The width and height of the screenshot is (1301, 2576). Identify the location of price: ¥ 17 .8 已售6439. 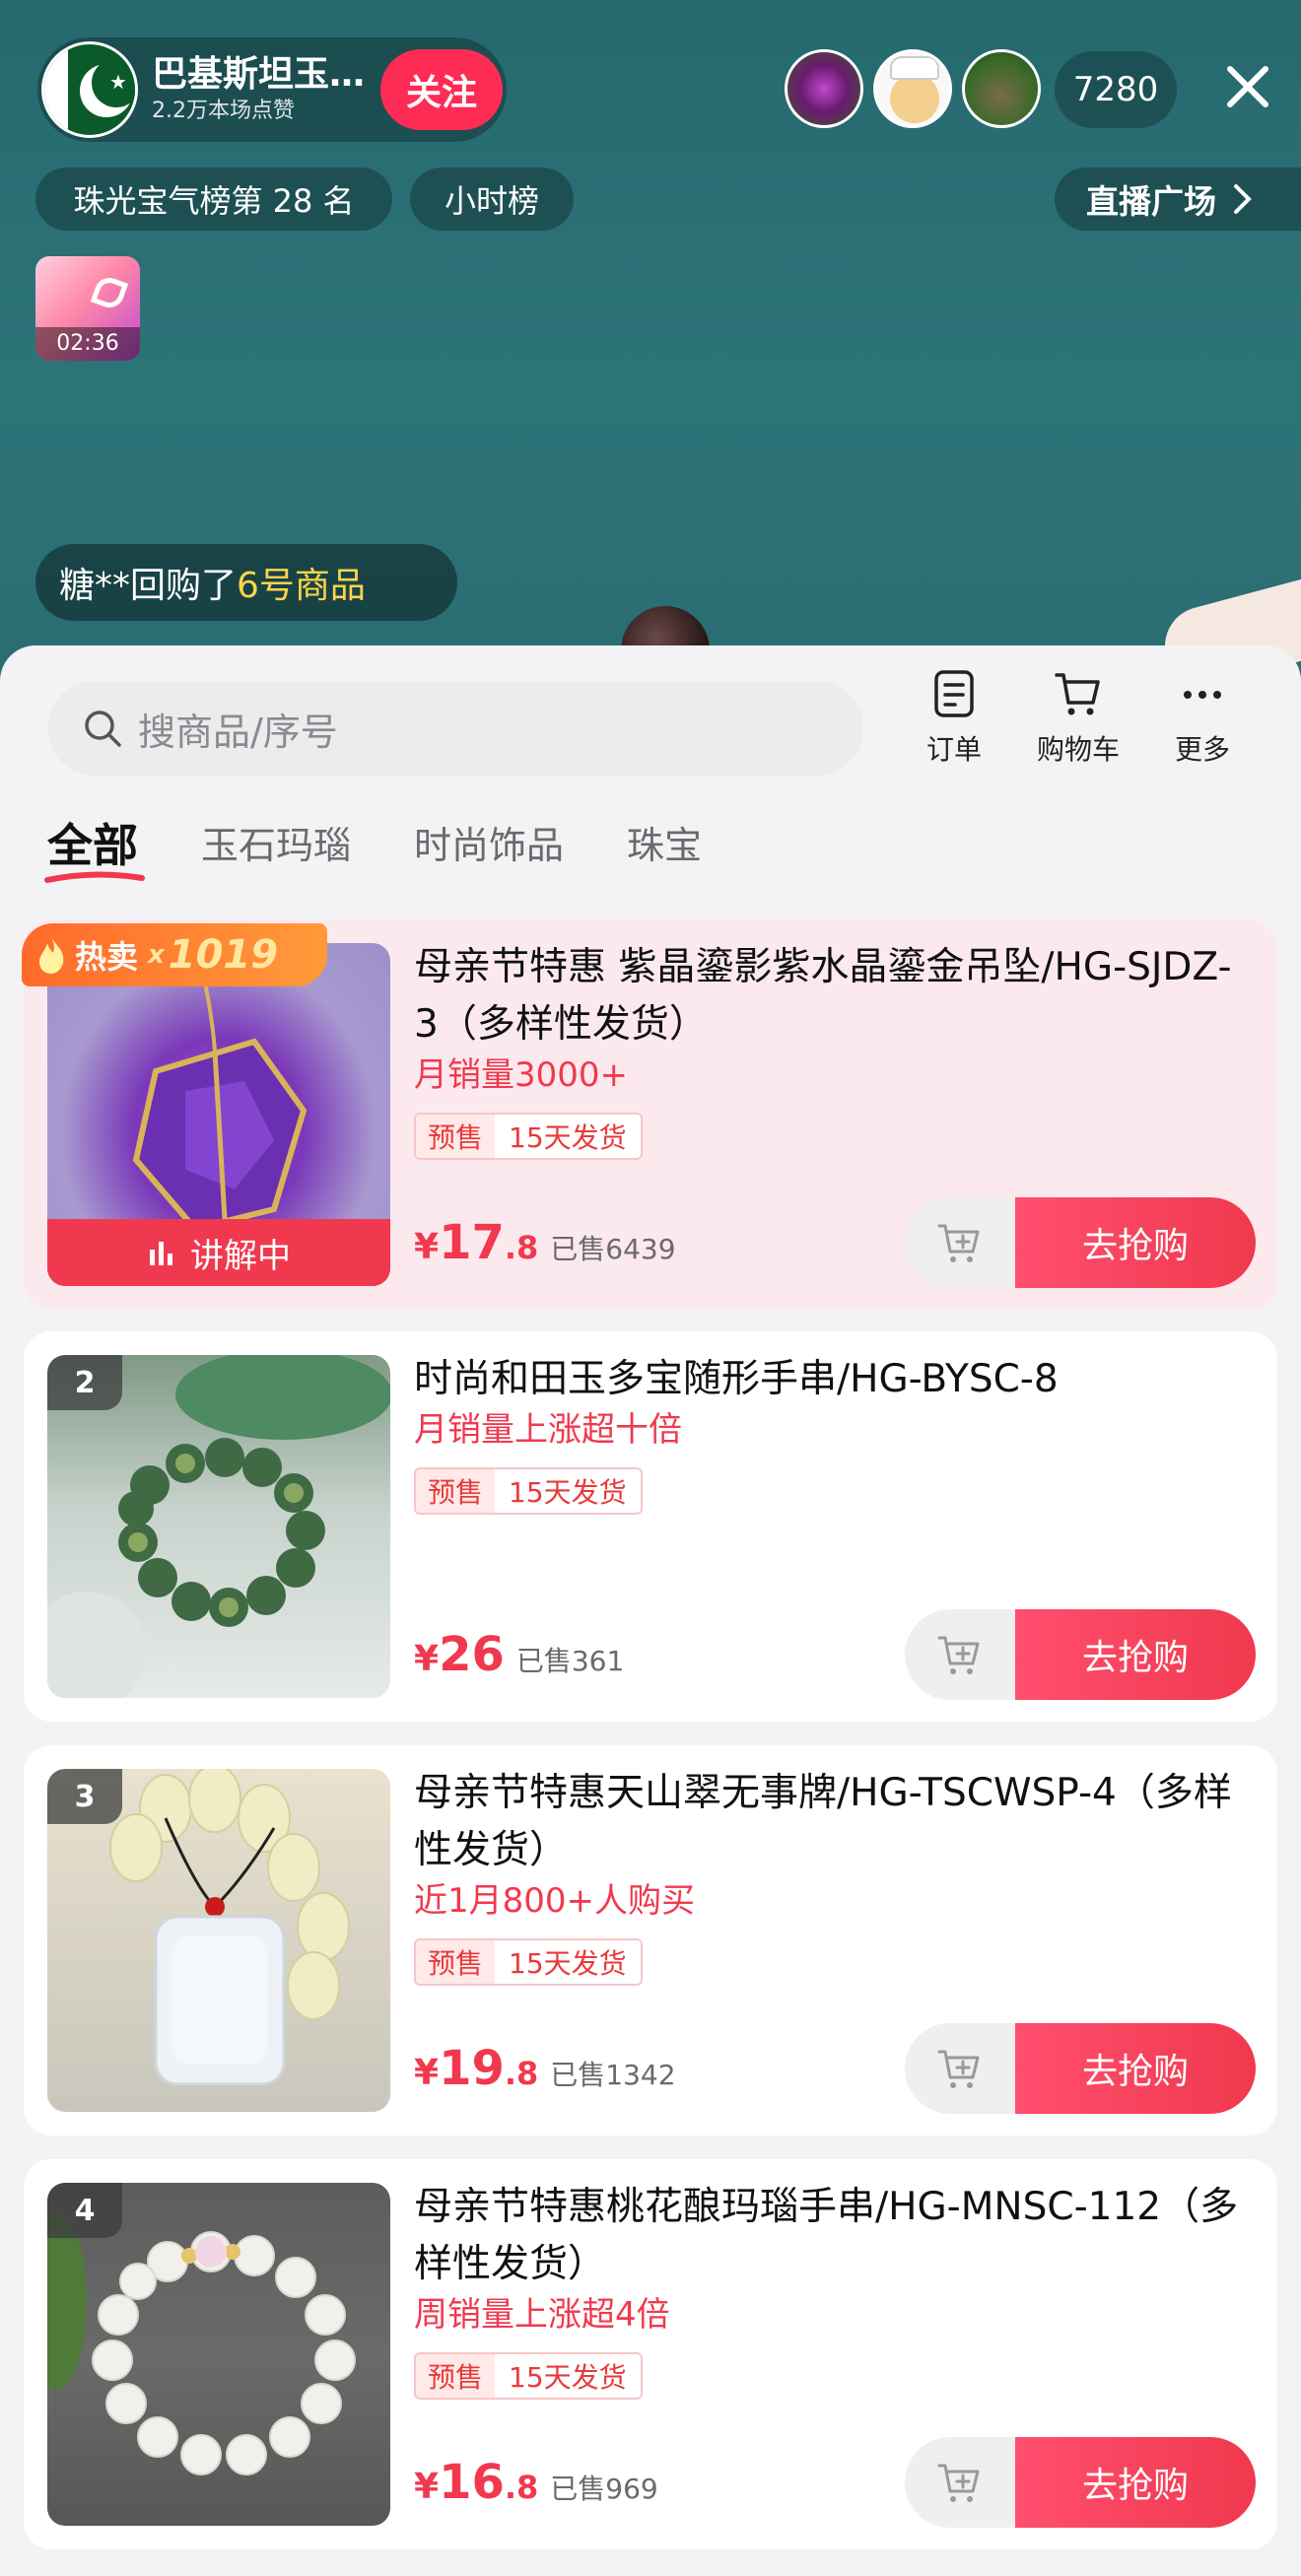
(545, 1242).